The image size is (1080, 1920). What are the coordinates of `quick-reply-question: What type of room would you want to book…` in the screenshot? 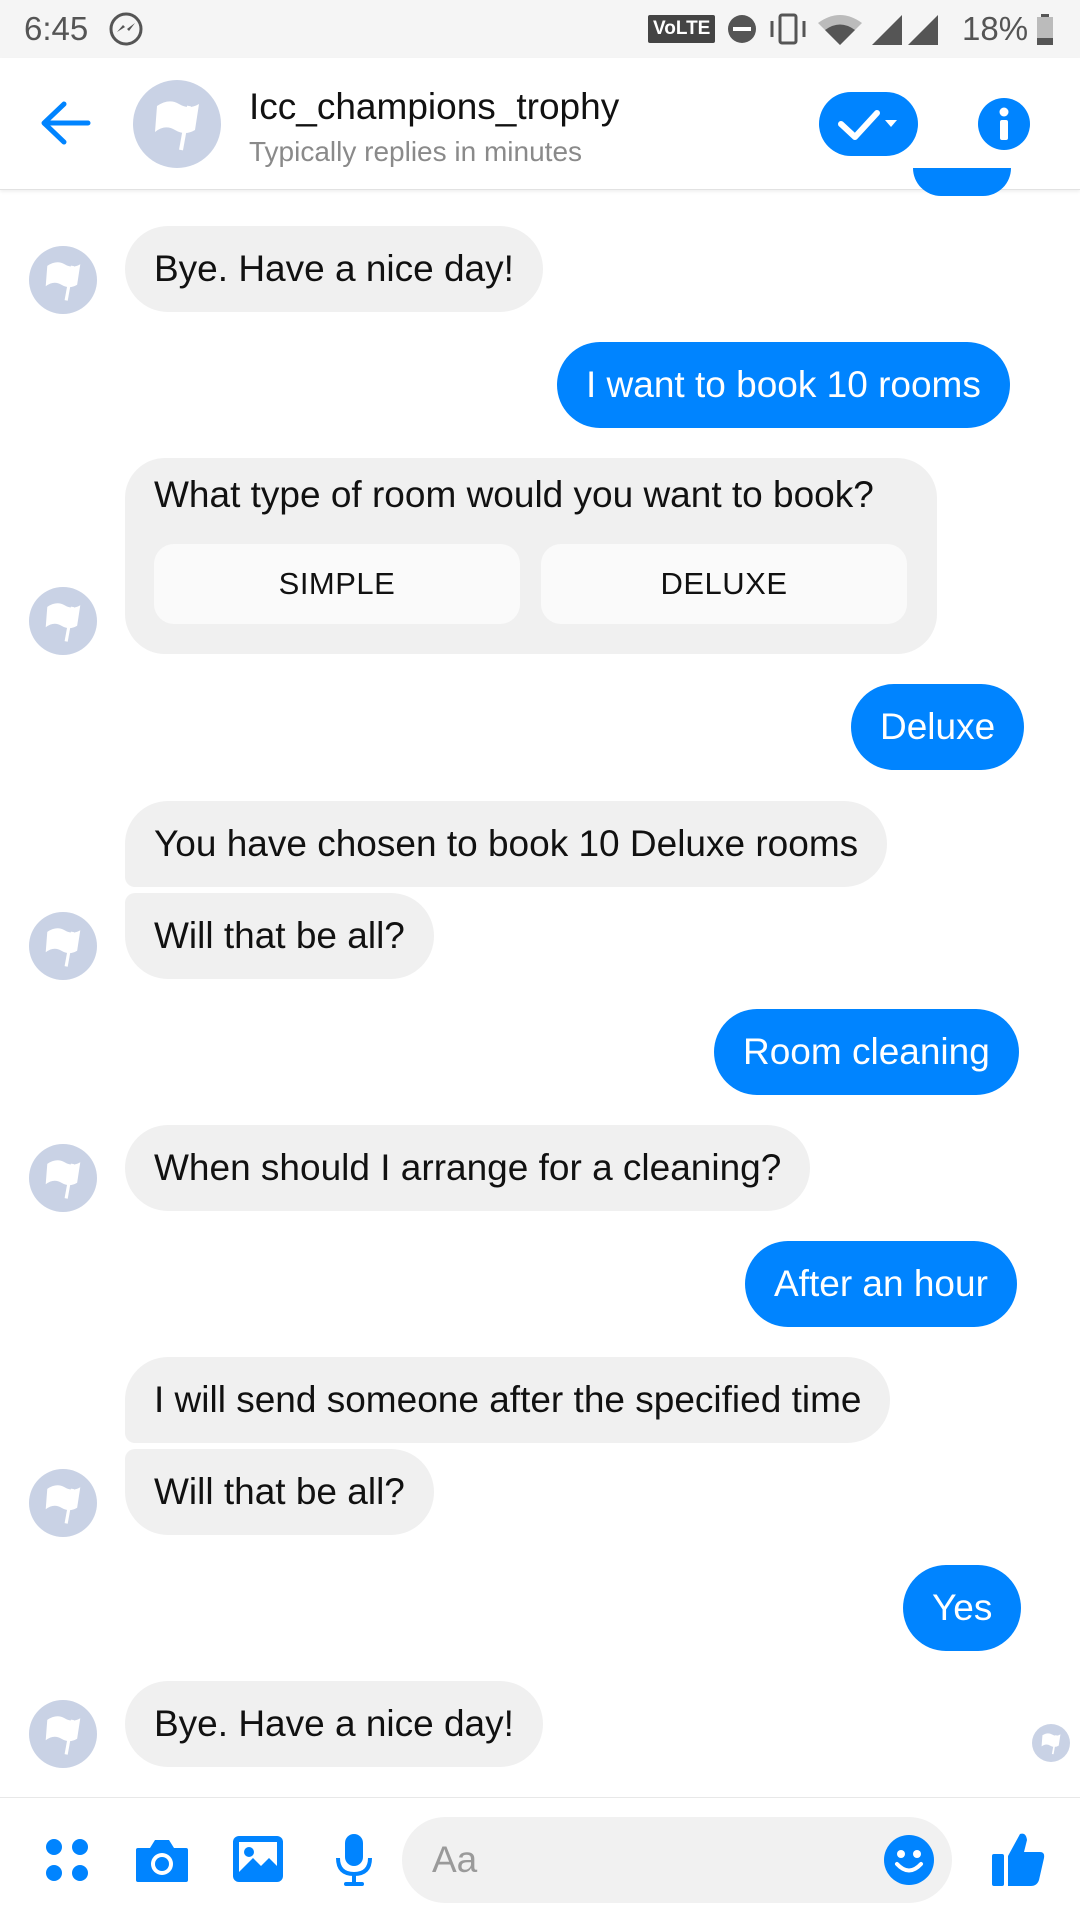 It's located at (514, 494).